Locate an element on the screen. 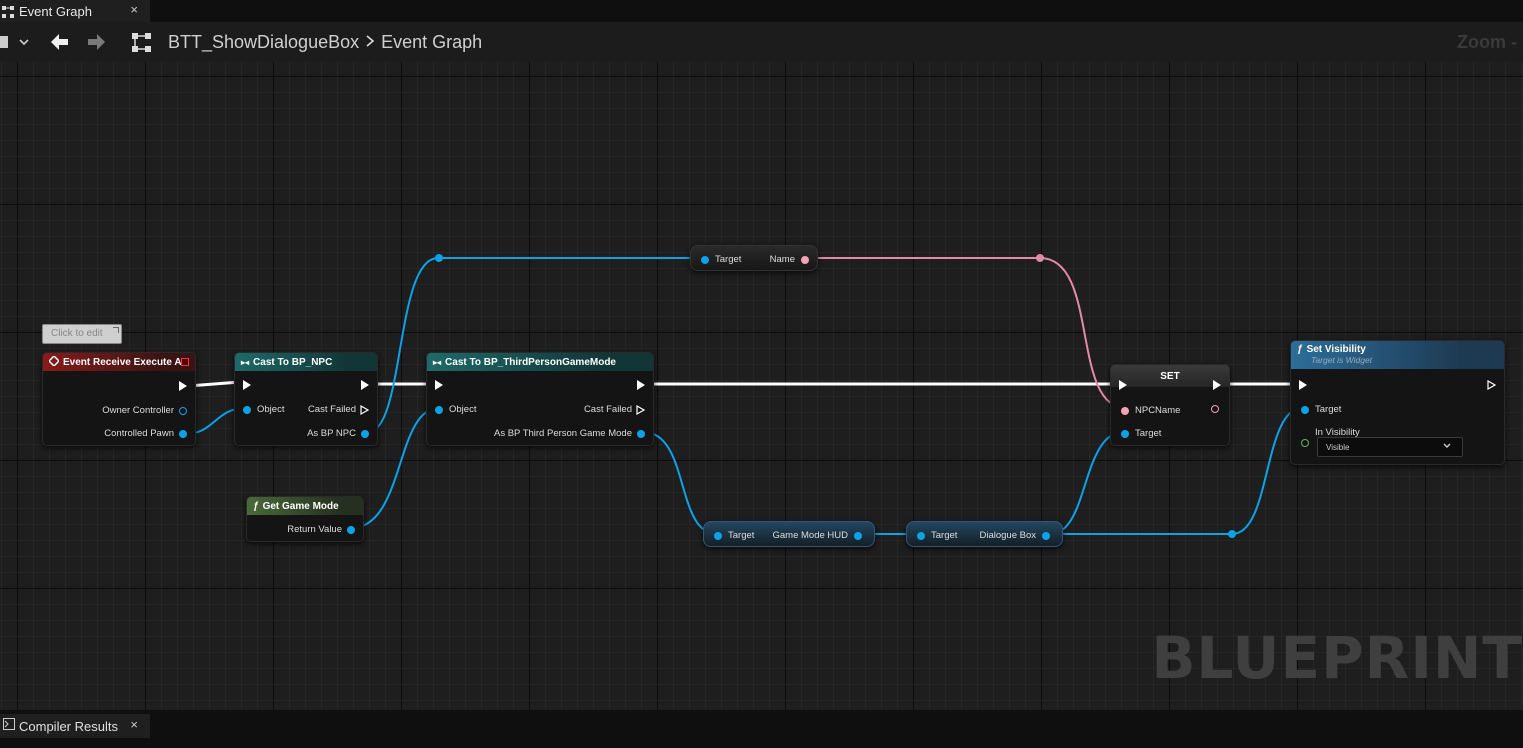 This screenshot has height=748, width=1523. arrow-left-icon is located at coordinates (59, 42).